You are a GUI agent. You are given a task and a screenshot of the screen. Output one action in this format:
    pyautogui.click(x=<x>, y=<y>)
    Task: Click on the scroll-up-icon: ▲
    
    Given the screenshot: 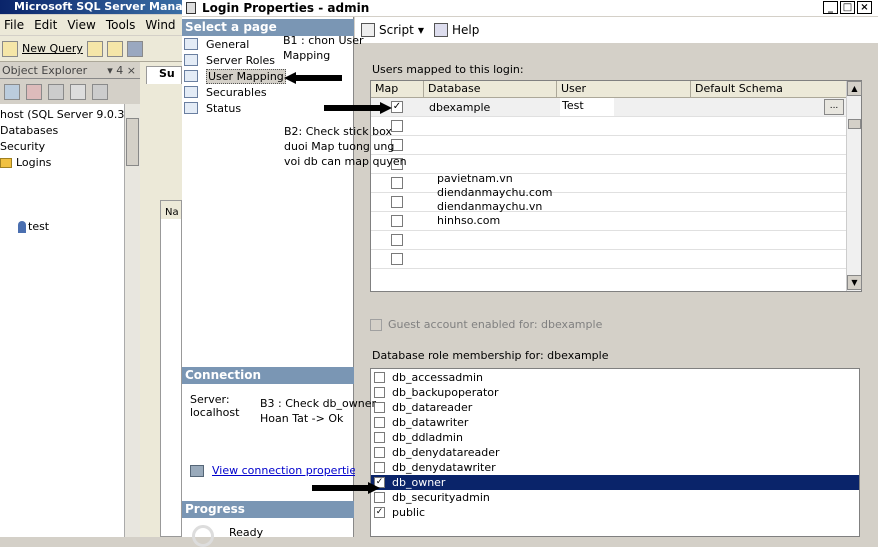 What is the action you would take?
    pyautogui.click(x=854, y=88)
    